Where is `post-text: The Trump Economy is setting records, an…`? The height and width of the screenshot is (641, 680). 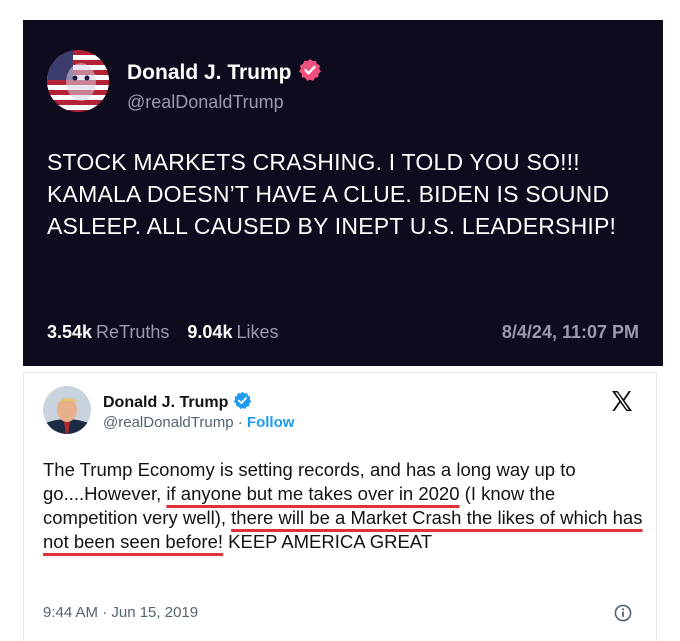 post-text: The Trump Economy is setting records, an… is located at coordinates (343, 506).